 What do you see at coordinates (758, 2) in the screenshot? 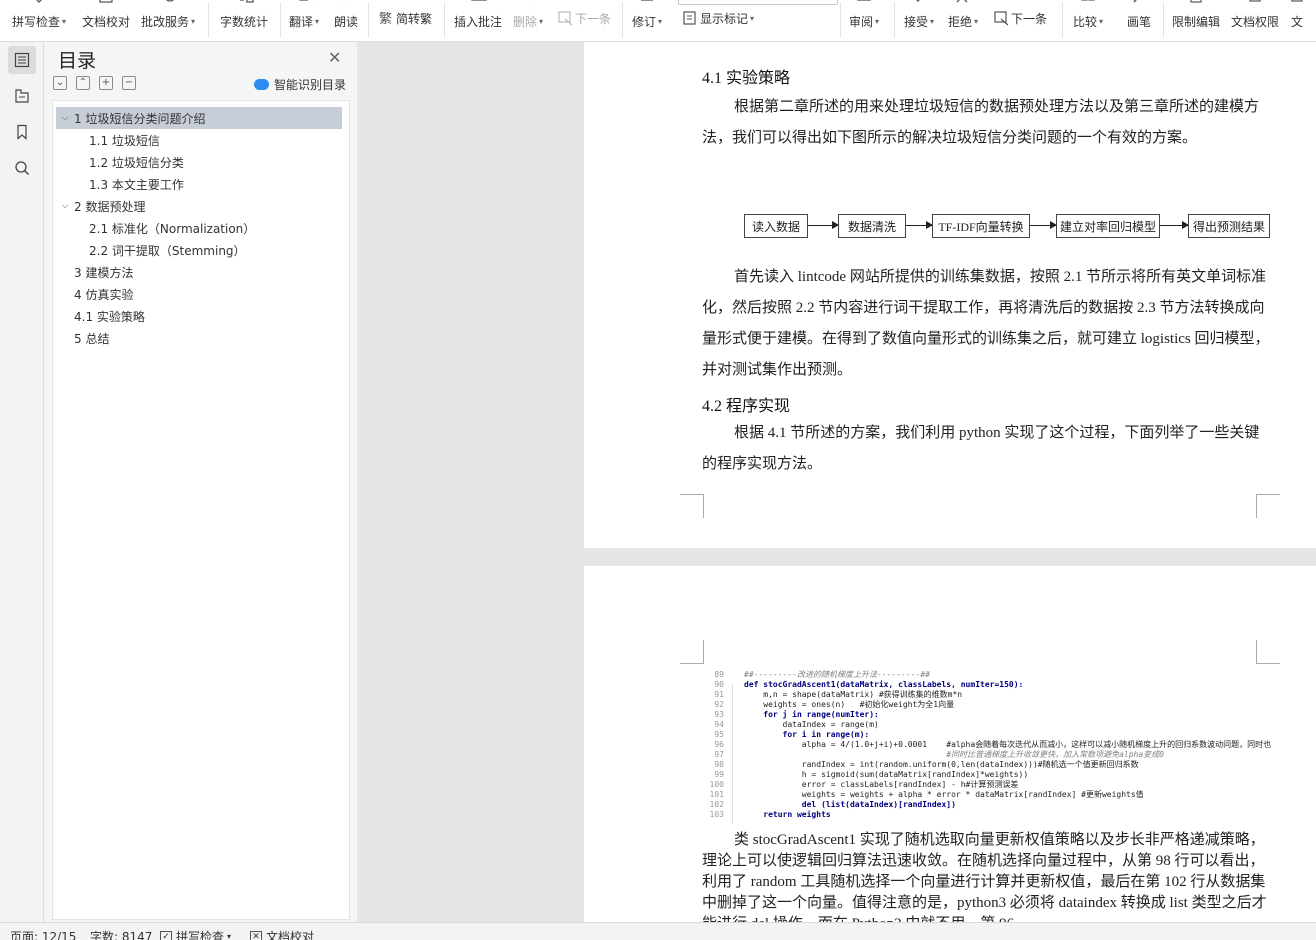
I see `markup-style-dropdown` at bounding box center [758, 2].